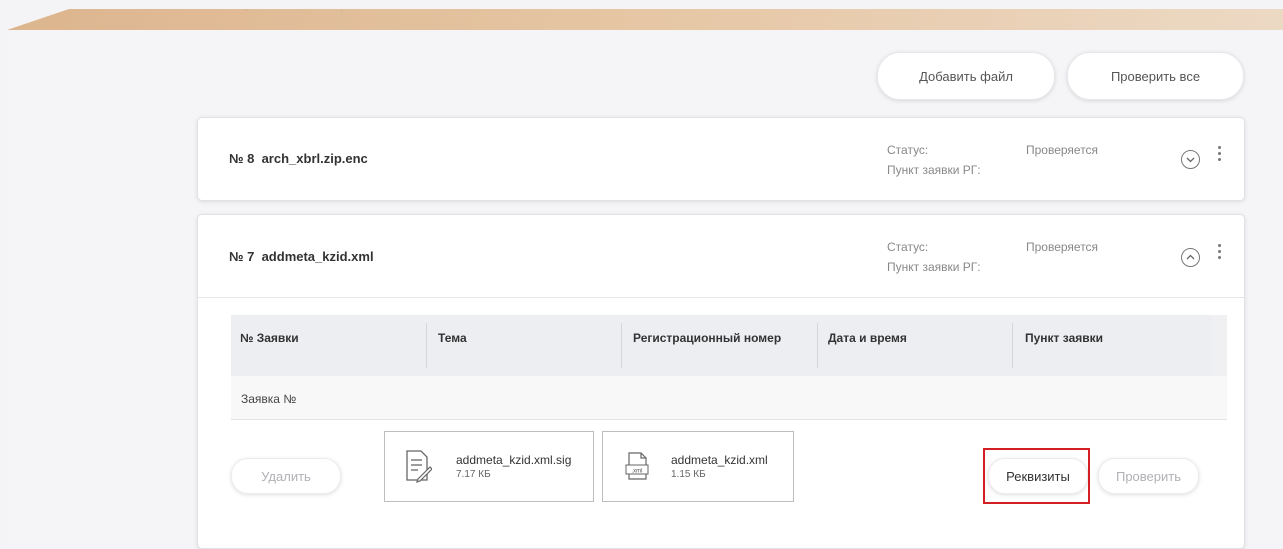 This screenshot has width=1283, height=549. Describe the element at coordinates (514, 460) in the screenshot. I see `file-name: addmeta_kzid.xml.sig` at that location.